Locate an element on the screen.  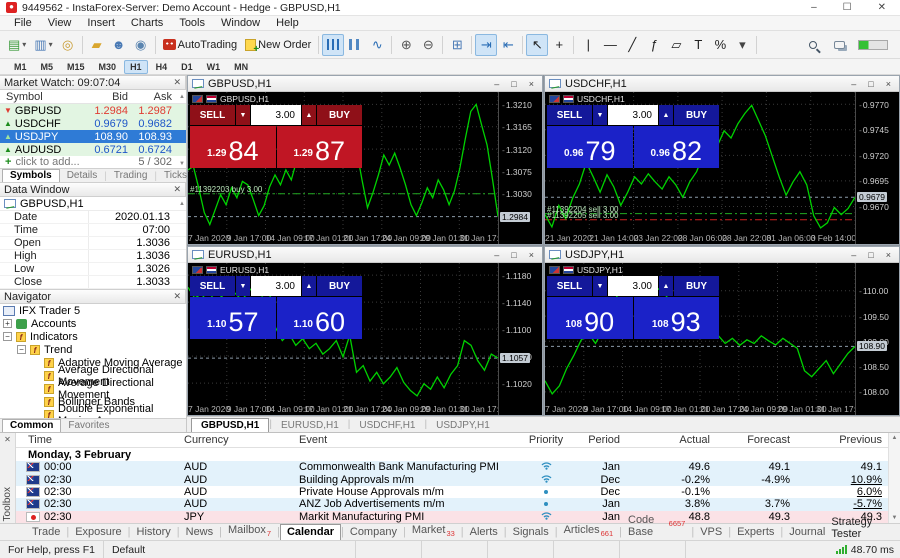
tree-item-accounts: + Accounts is located at coordinates (93, 323).